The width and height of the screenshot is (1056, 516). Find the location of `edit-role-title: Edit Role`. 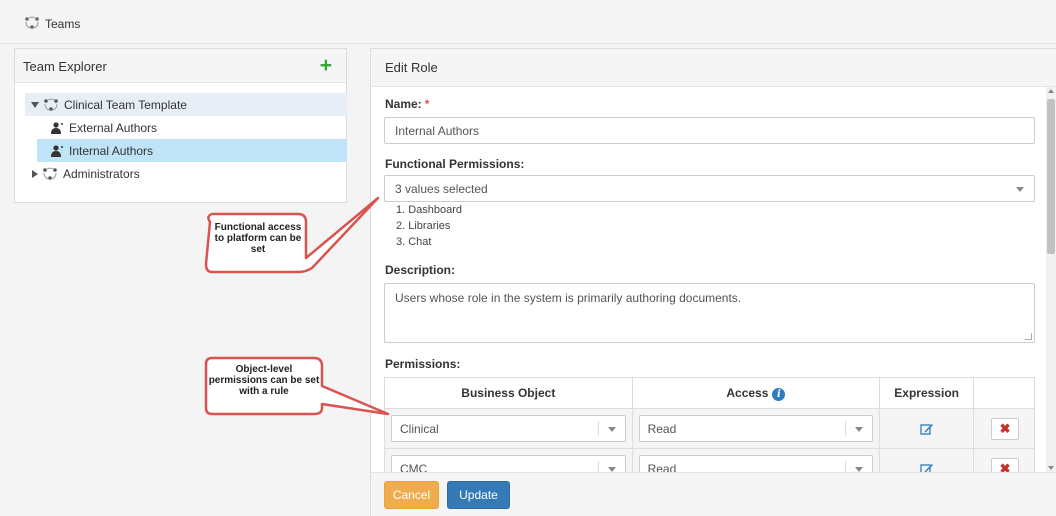

edit-role-title: Edit Role is located at coordinates (411, 67).